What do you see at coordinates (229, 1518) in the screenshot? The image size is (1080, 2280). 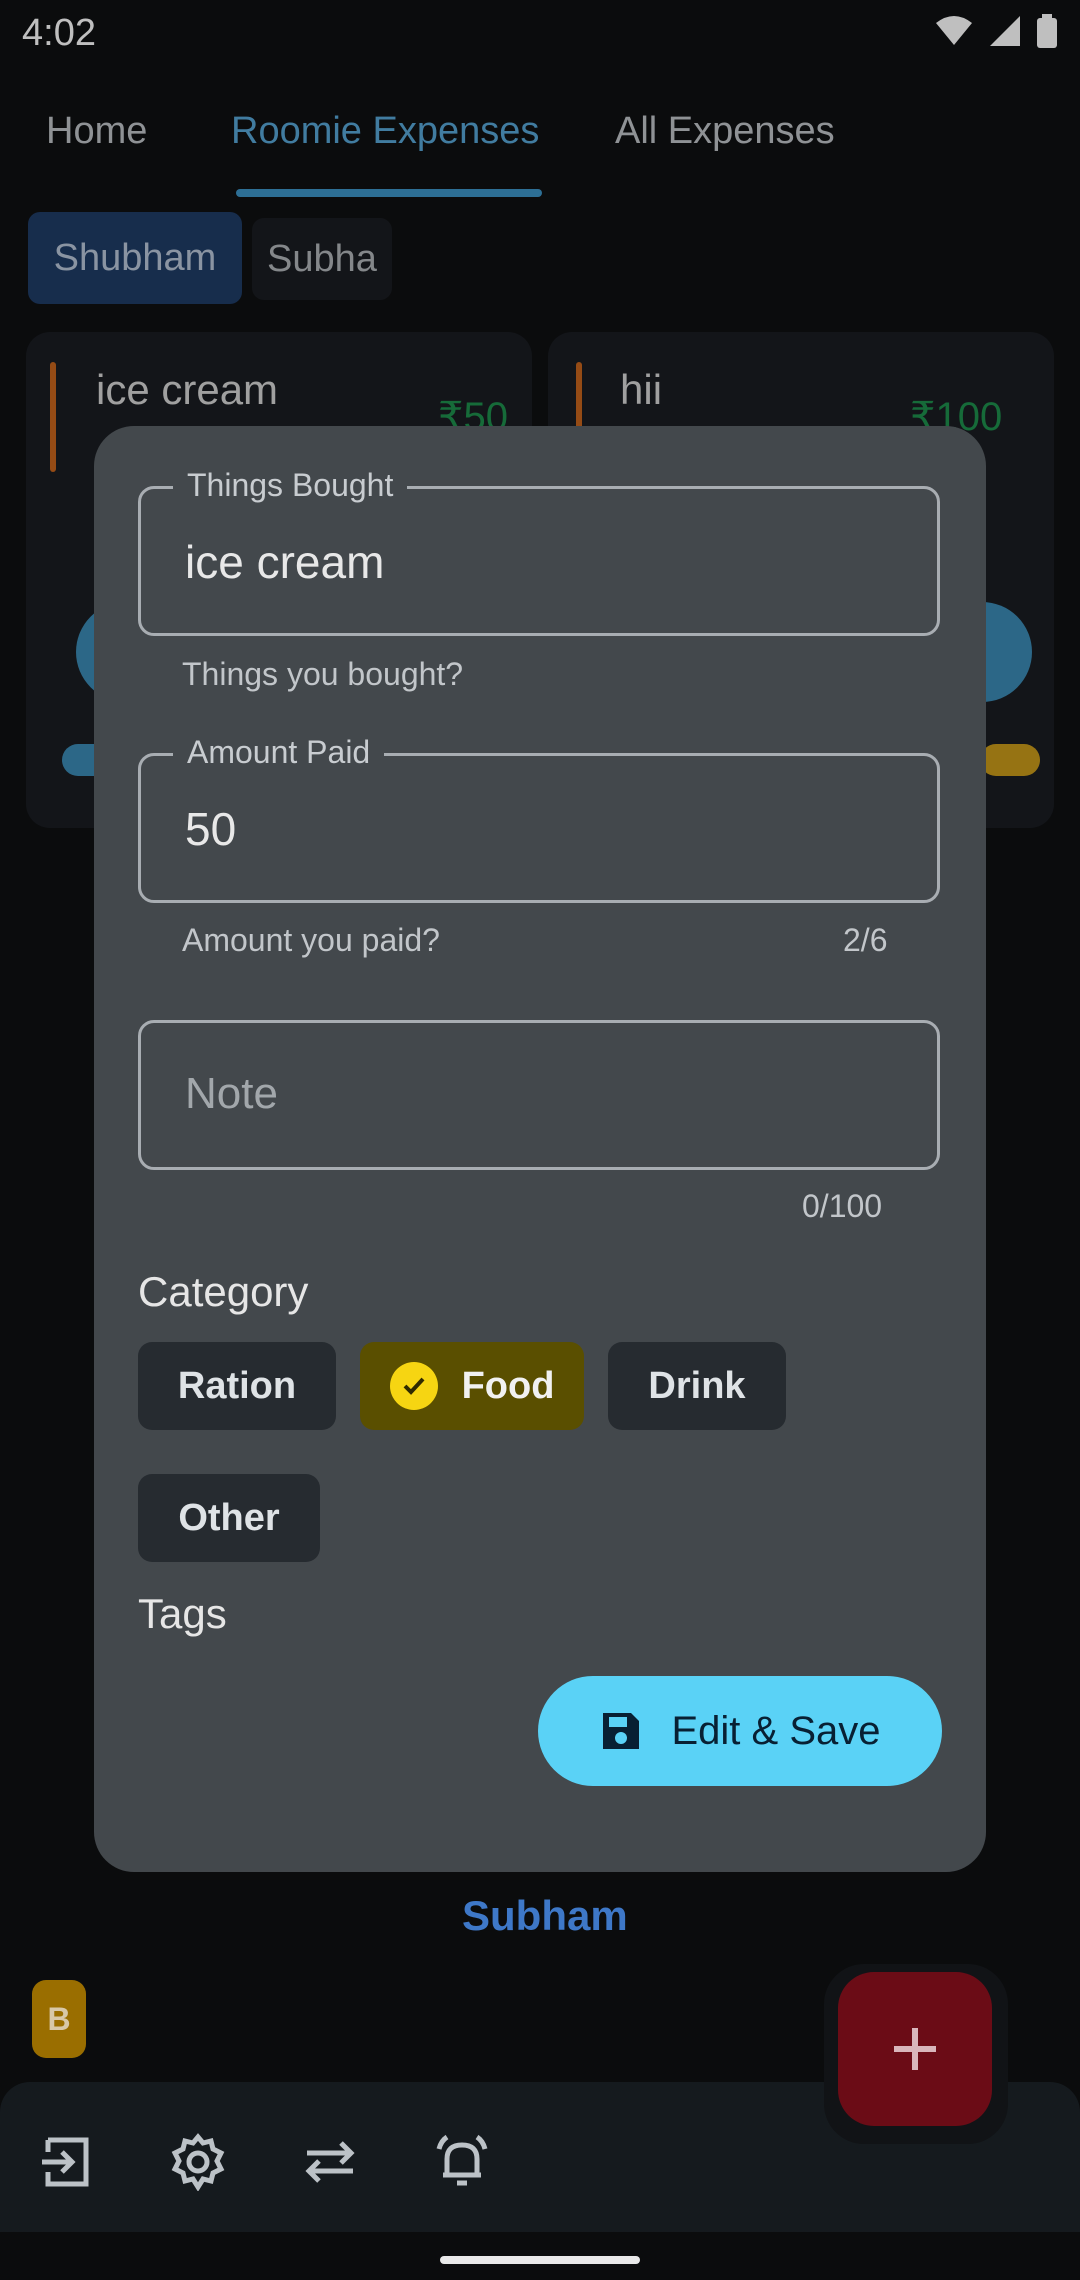 I see `category-chip-other: Other` at bounding box center [229, 1518].